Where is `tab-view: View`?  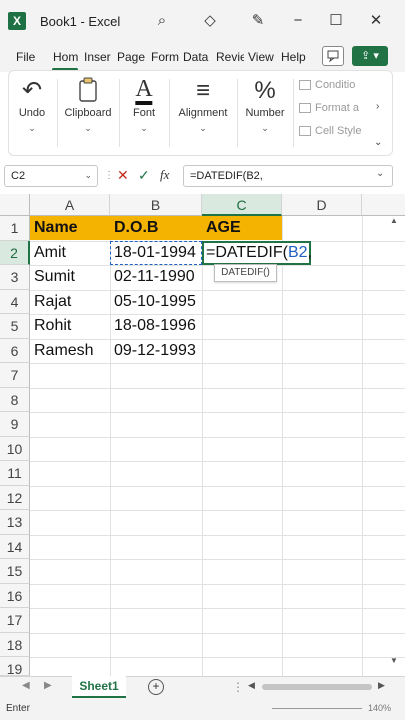
tab-view: View is located at coordinates (262, 57).